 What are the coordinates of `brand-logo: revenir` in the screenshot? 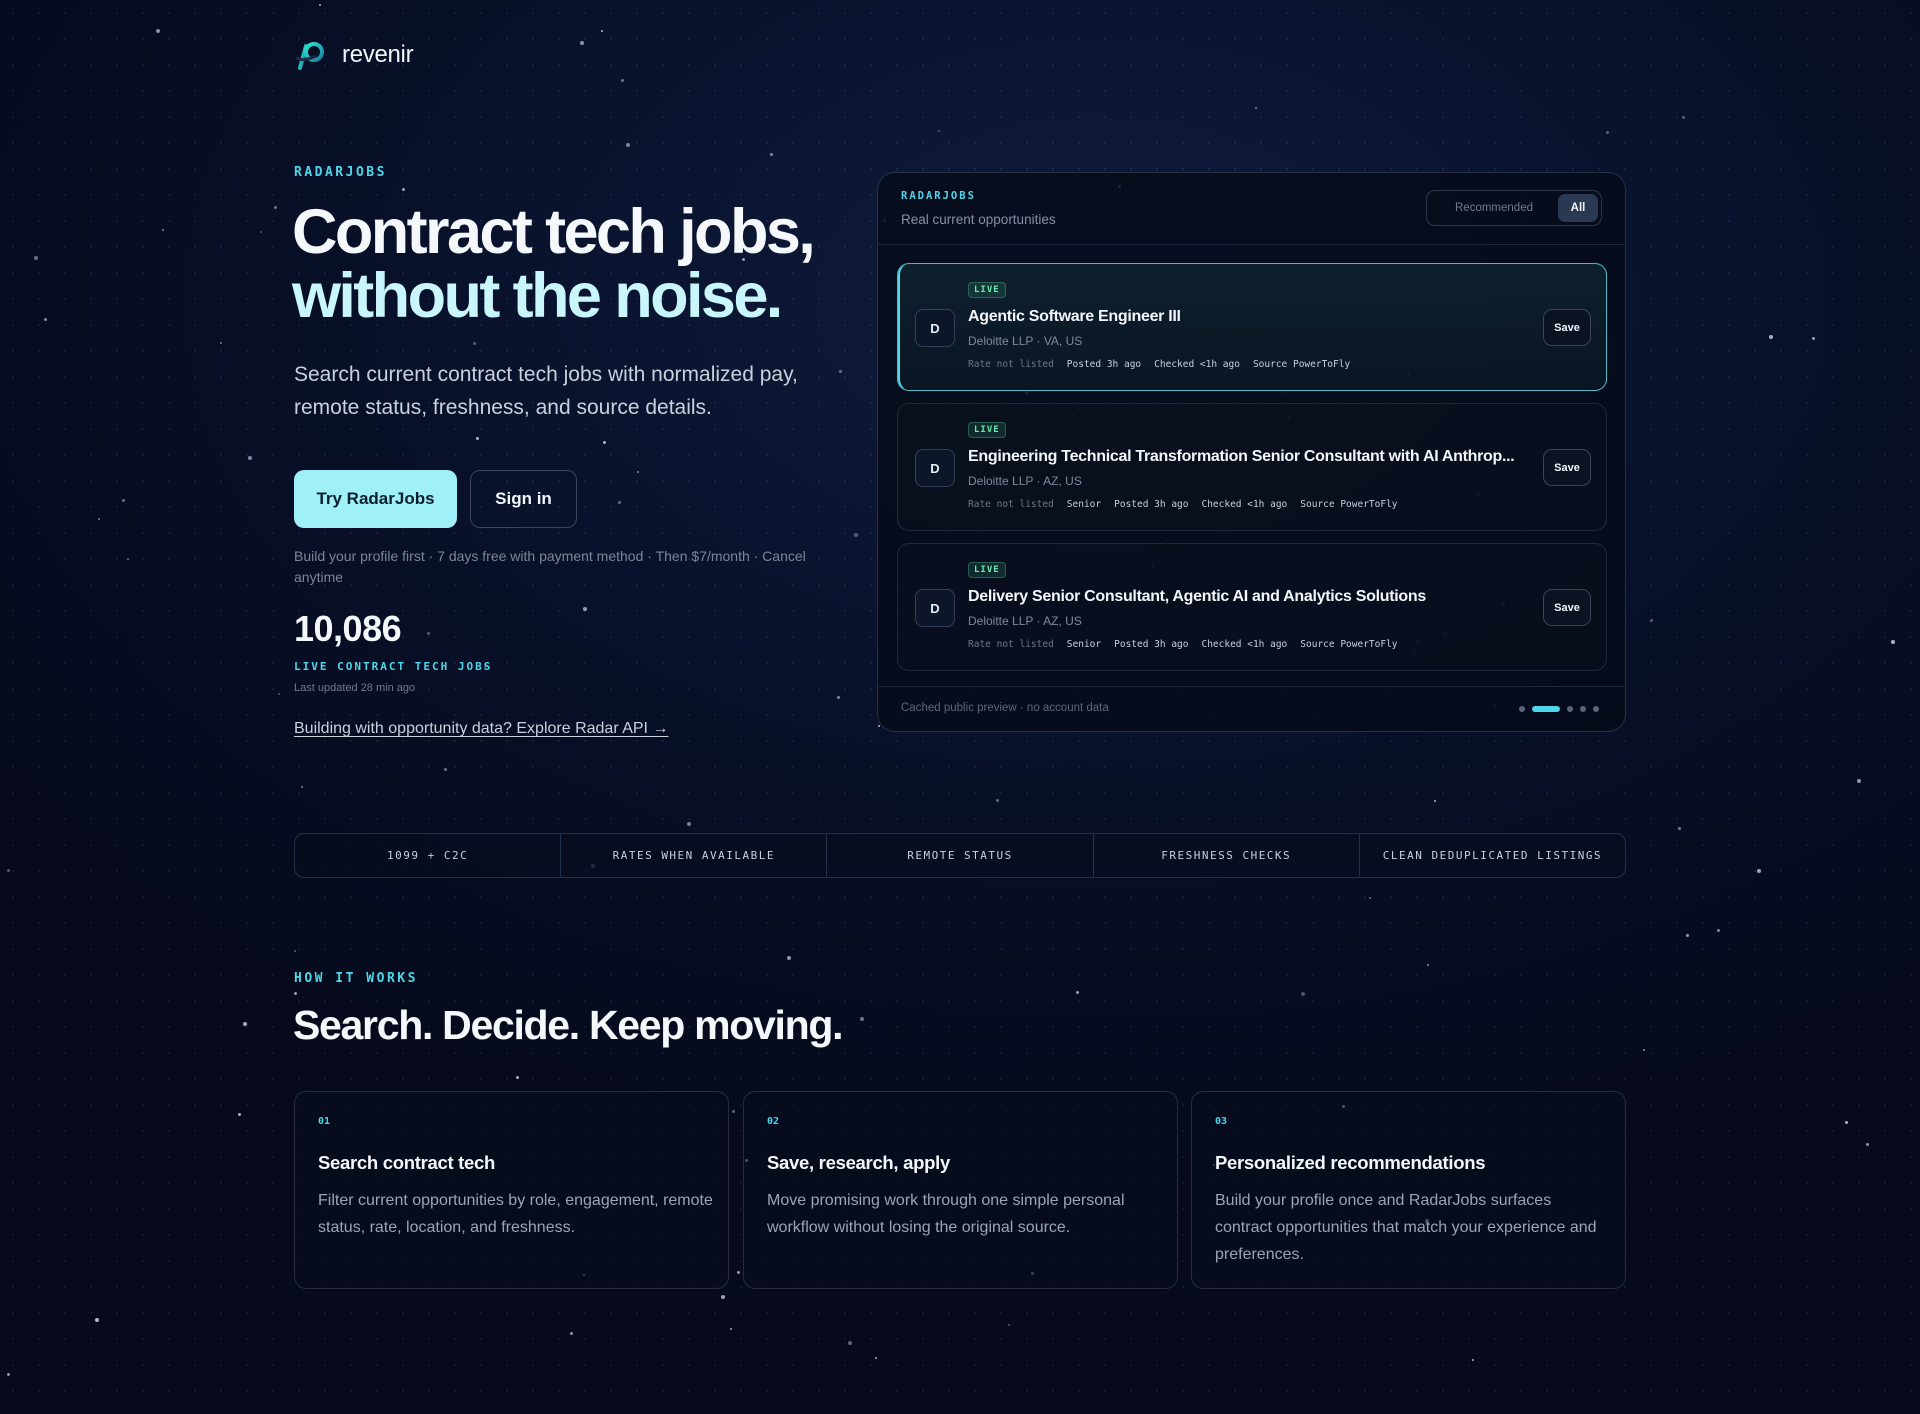 It's located at (354, 55).